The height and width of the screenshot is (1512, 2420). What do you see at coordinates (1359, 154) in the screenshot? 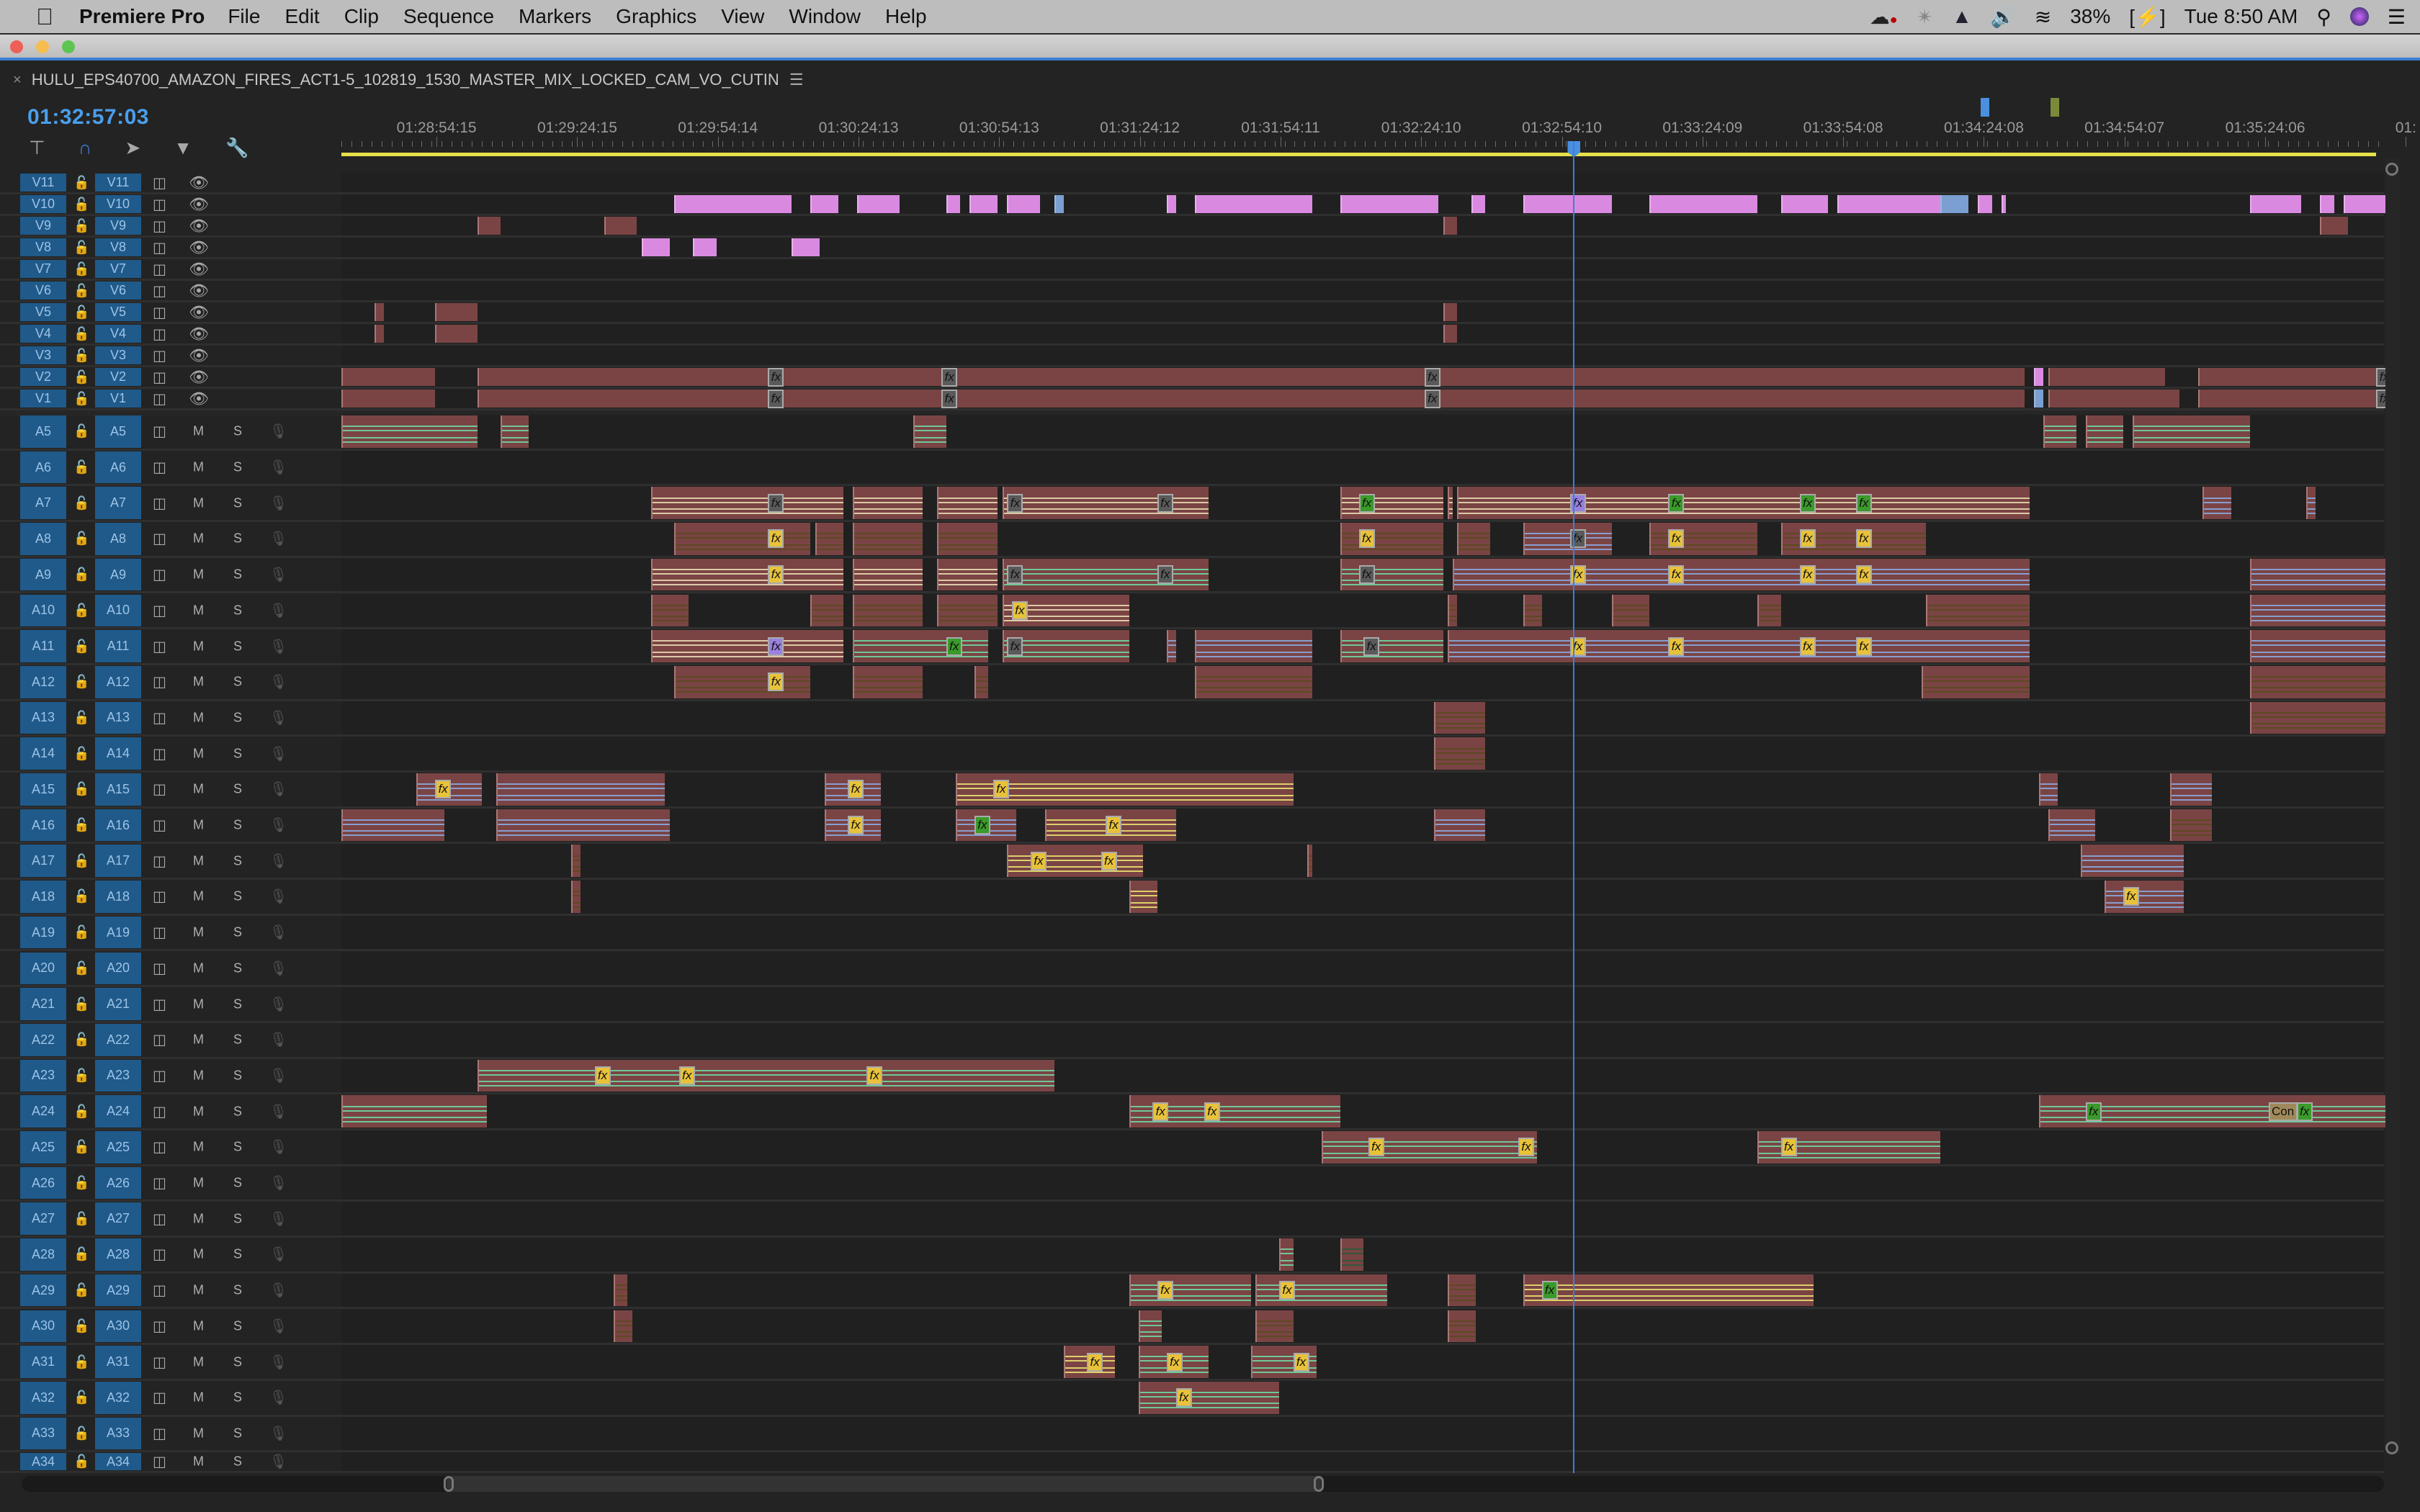
I see `work-area-bar` at bounding box center [1359, 154].